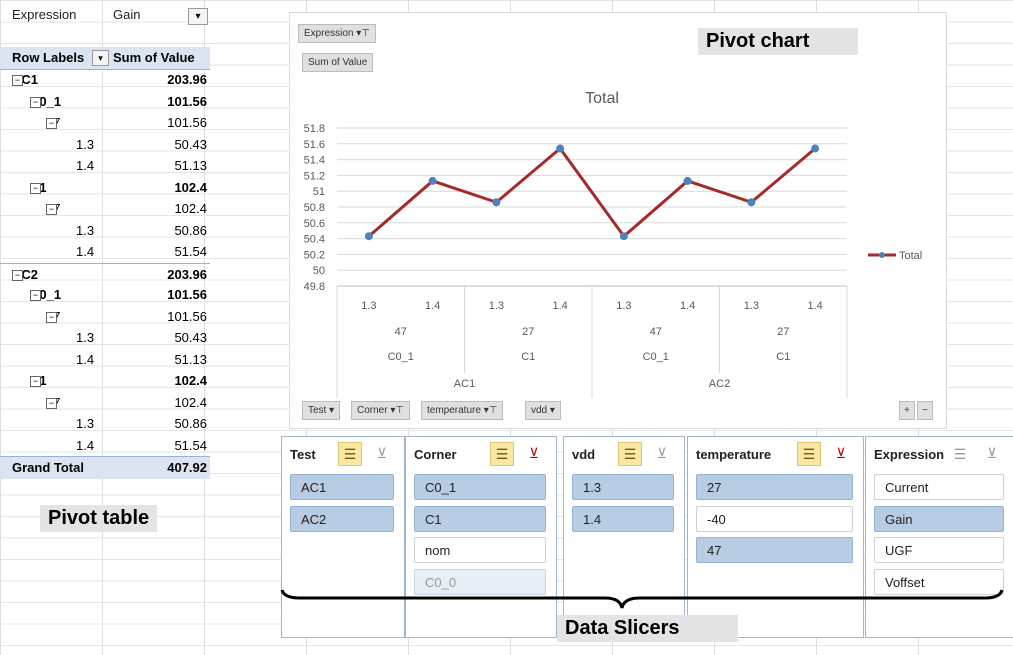 This screenshot has width=1013, height=655. Describe the element at coordinates (85, 165) in the screenshot. I see `pivot-row-label: 1.4` at that location.